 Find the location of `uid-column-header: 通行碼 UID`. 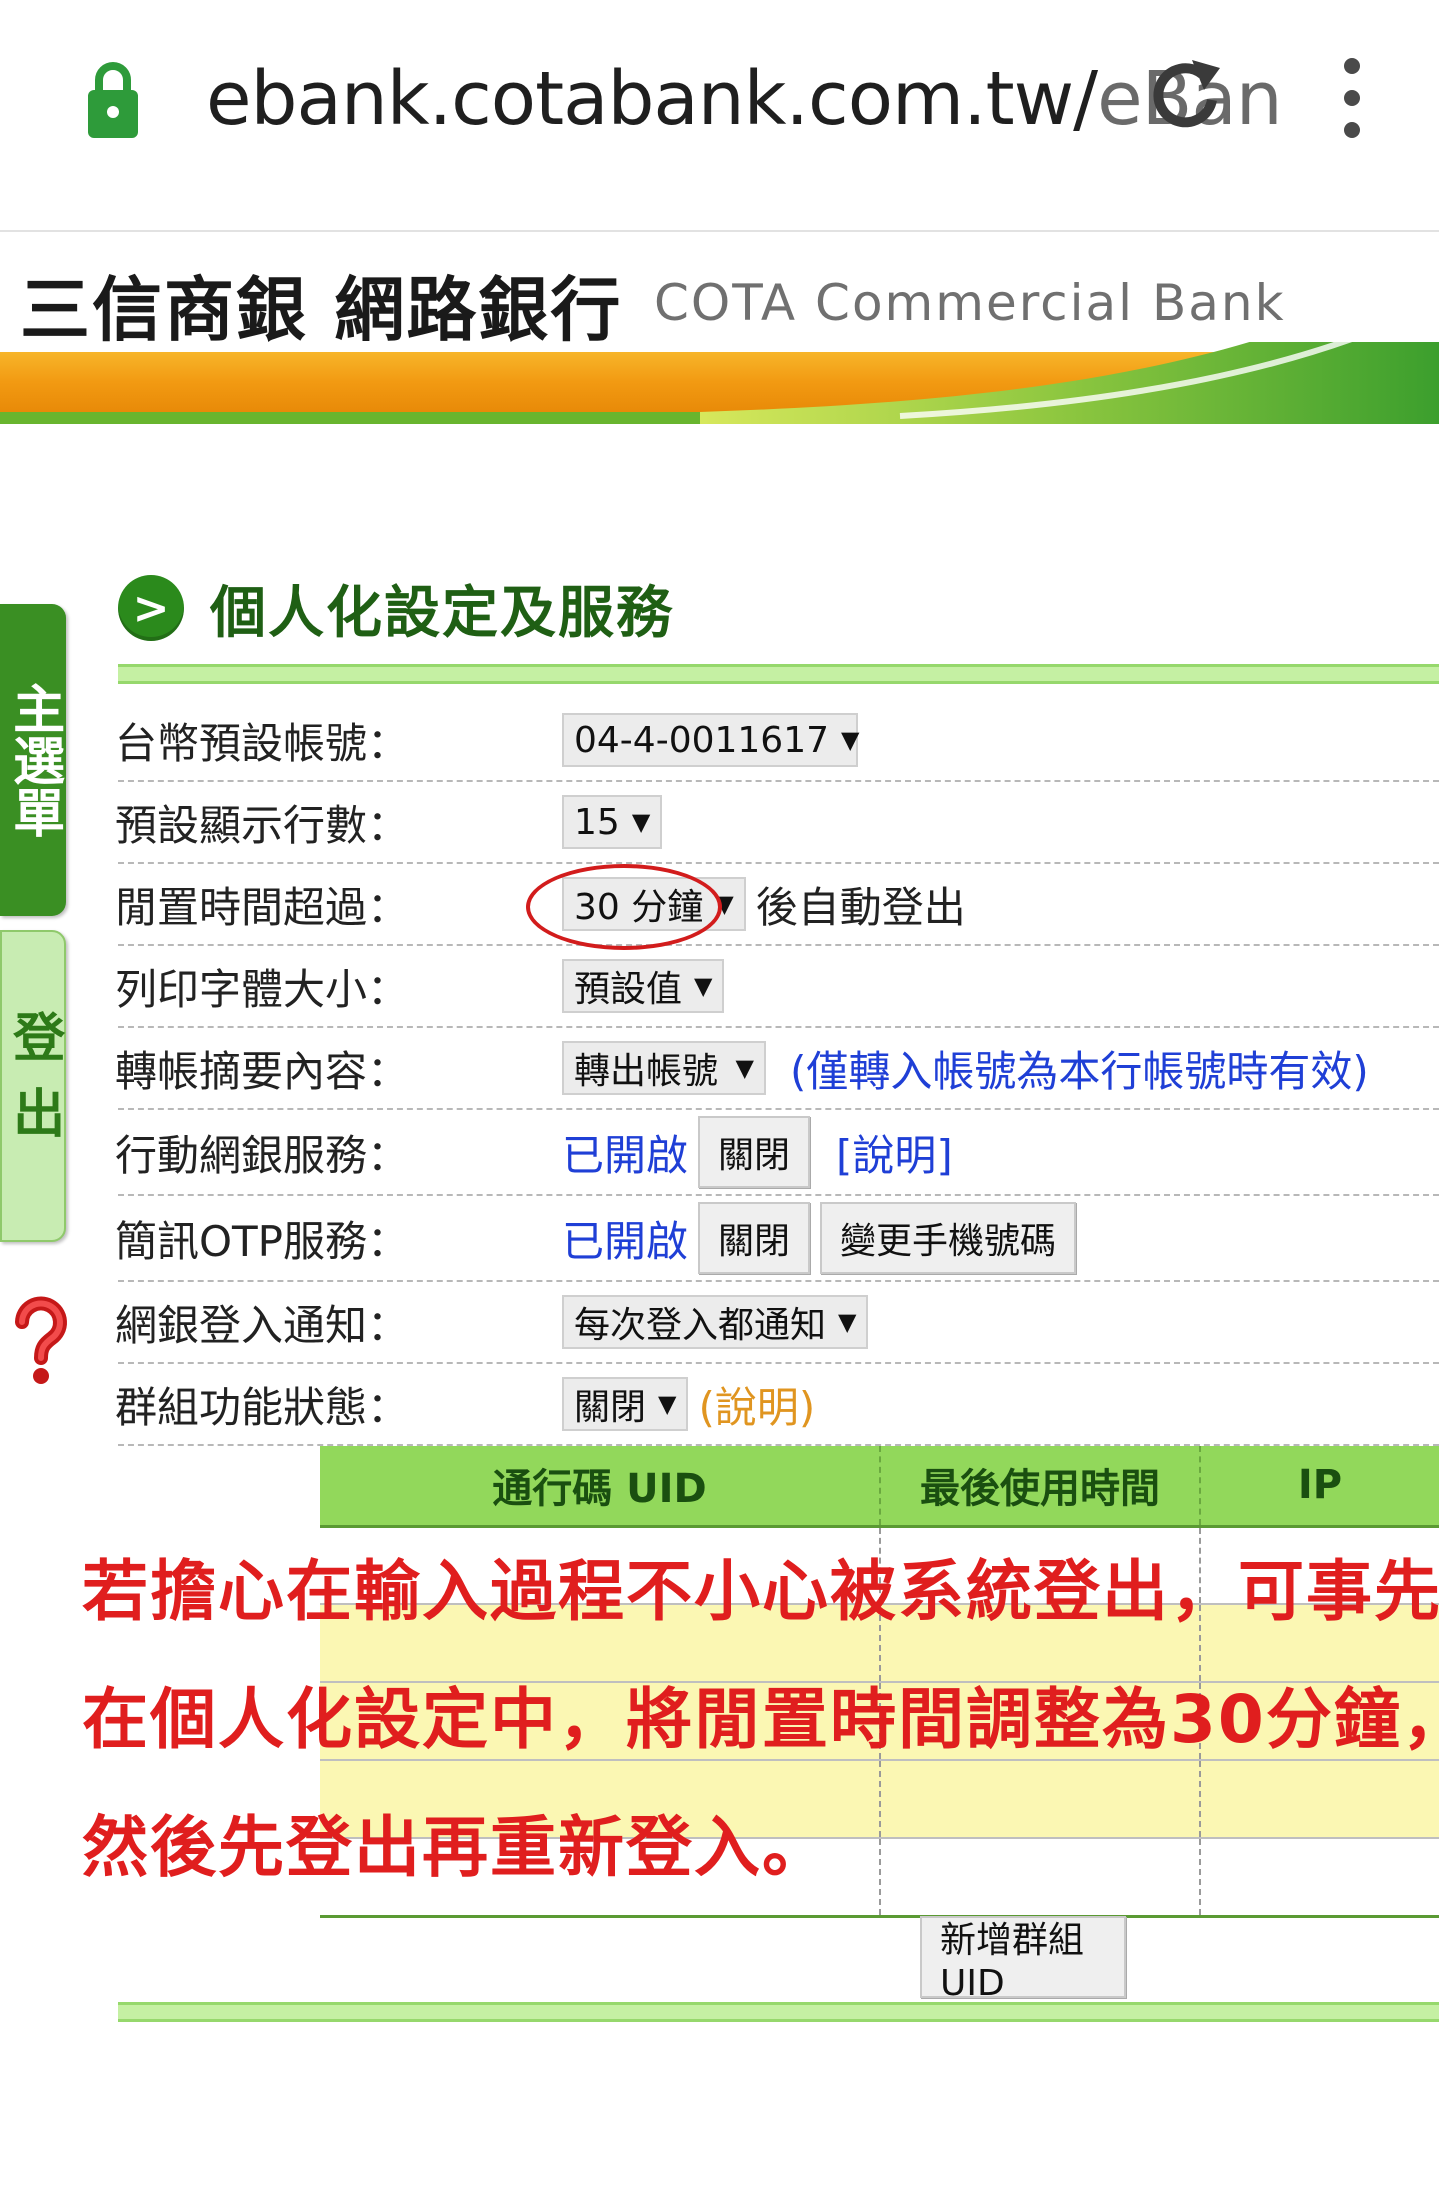

uid-column-header: 通行碼 UID is located at coordinates (600, 1487).